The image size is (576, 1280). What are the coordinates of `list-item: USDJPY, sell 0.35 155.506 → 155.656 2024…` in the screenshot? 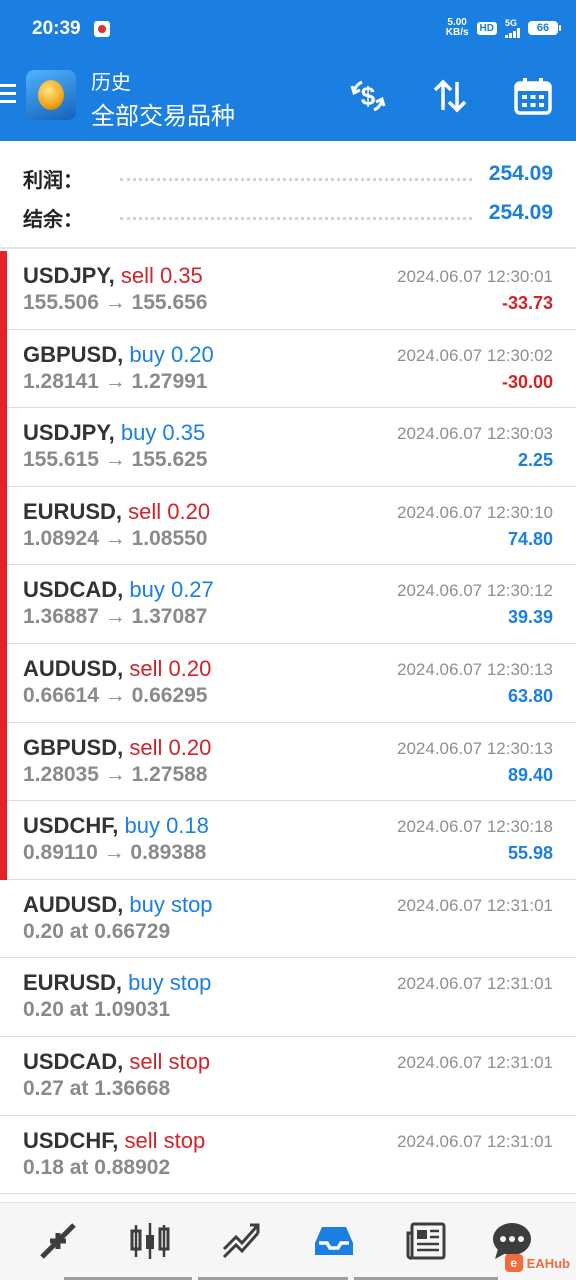 It's located at (288, 290).